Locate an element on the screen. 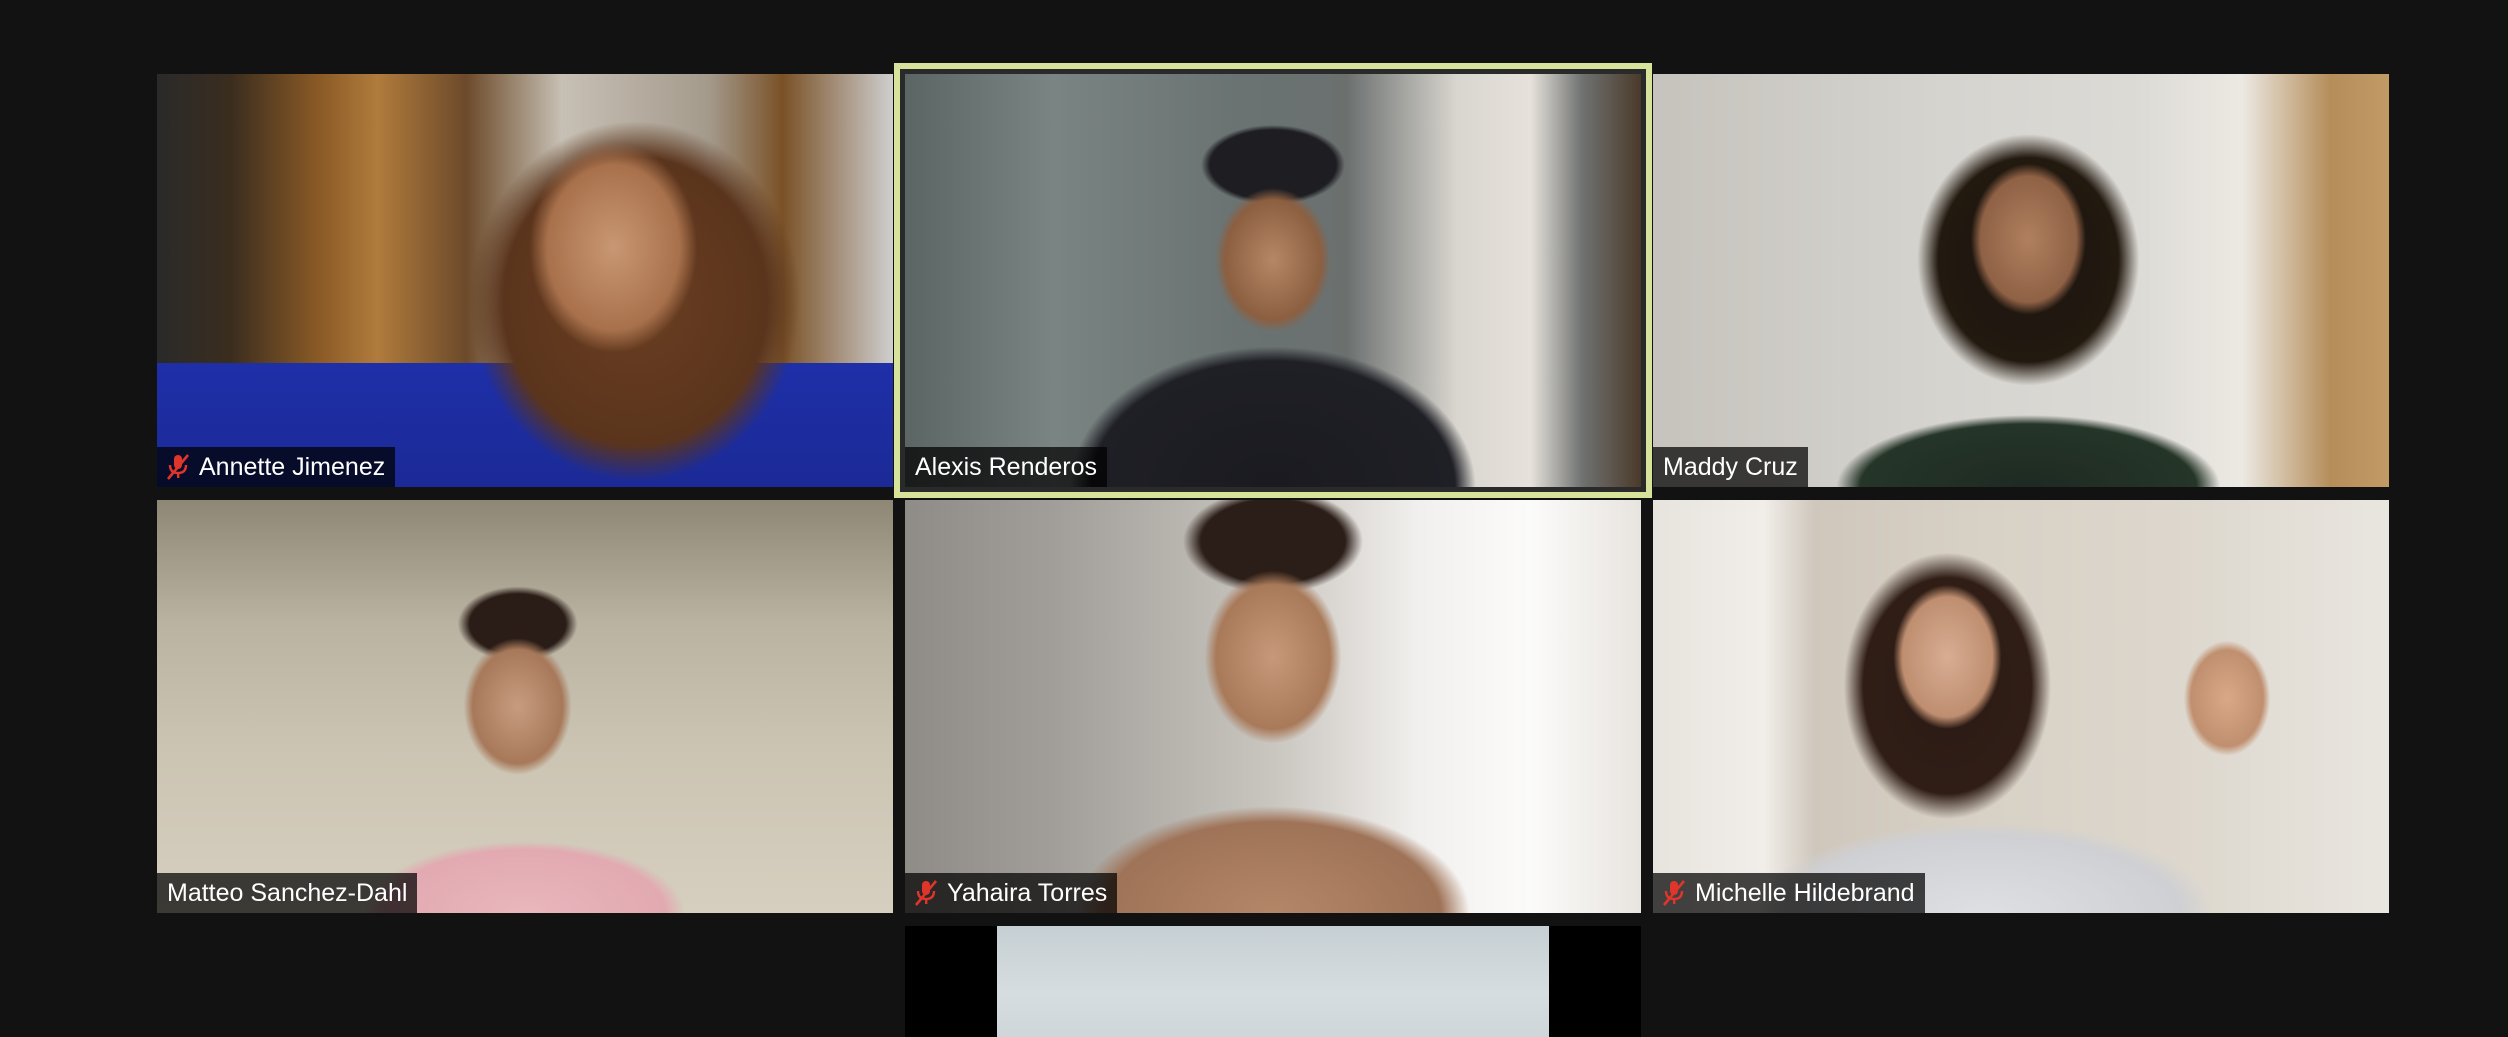  participant-name-bar: Michelle Hildebrand is located at coordinates (1789, 893).